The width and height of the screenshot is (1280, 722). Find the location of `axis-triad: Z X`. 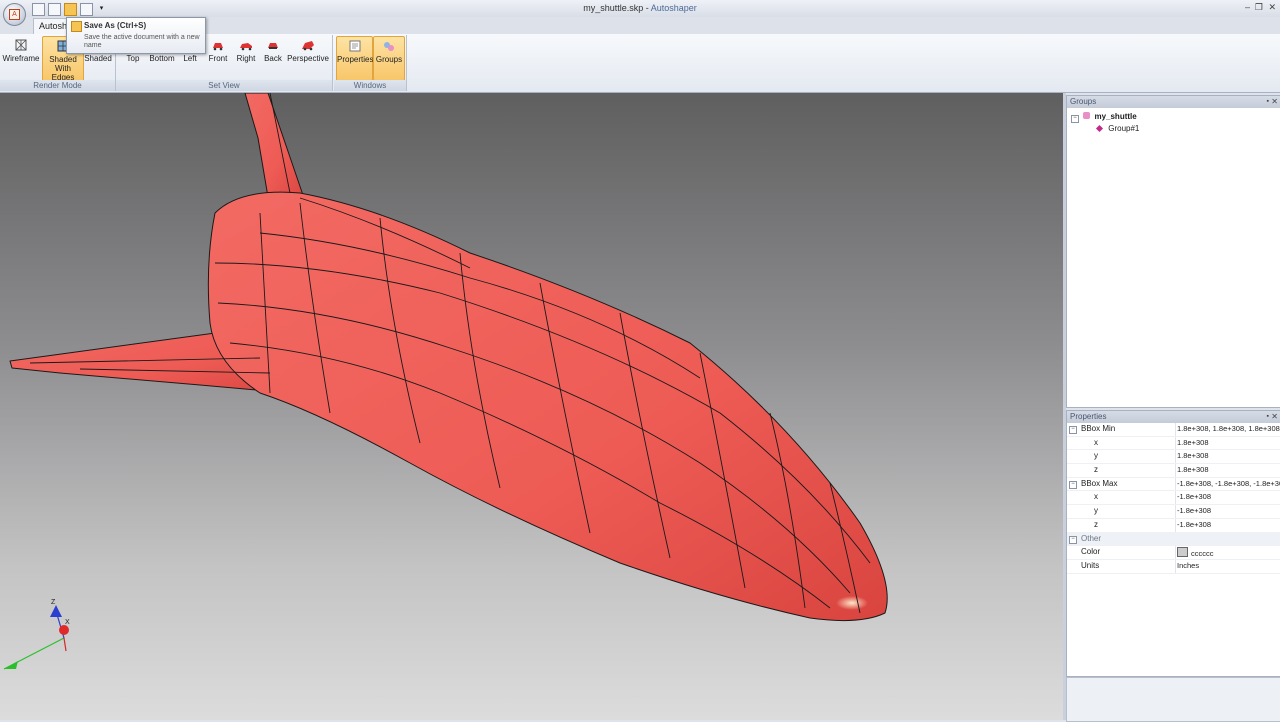

axis-triad: Z X is located at coordinates (36, 634).